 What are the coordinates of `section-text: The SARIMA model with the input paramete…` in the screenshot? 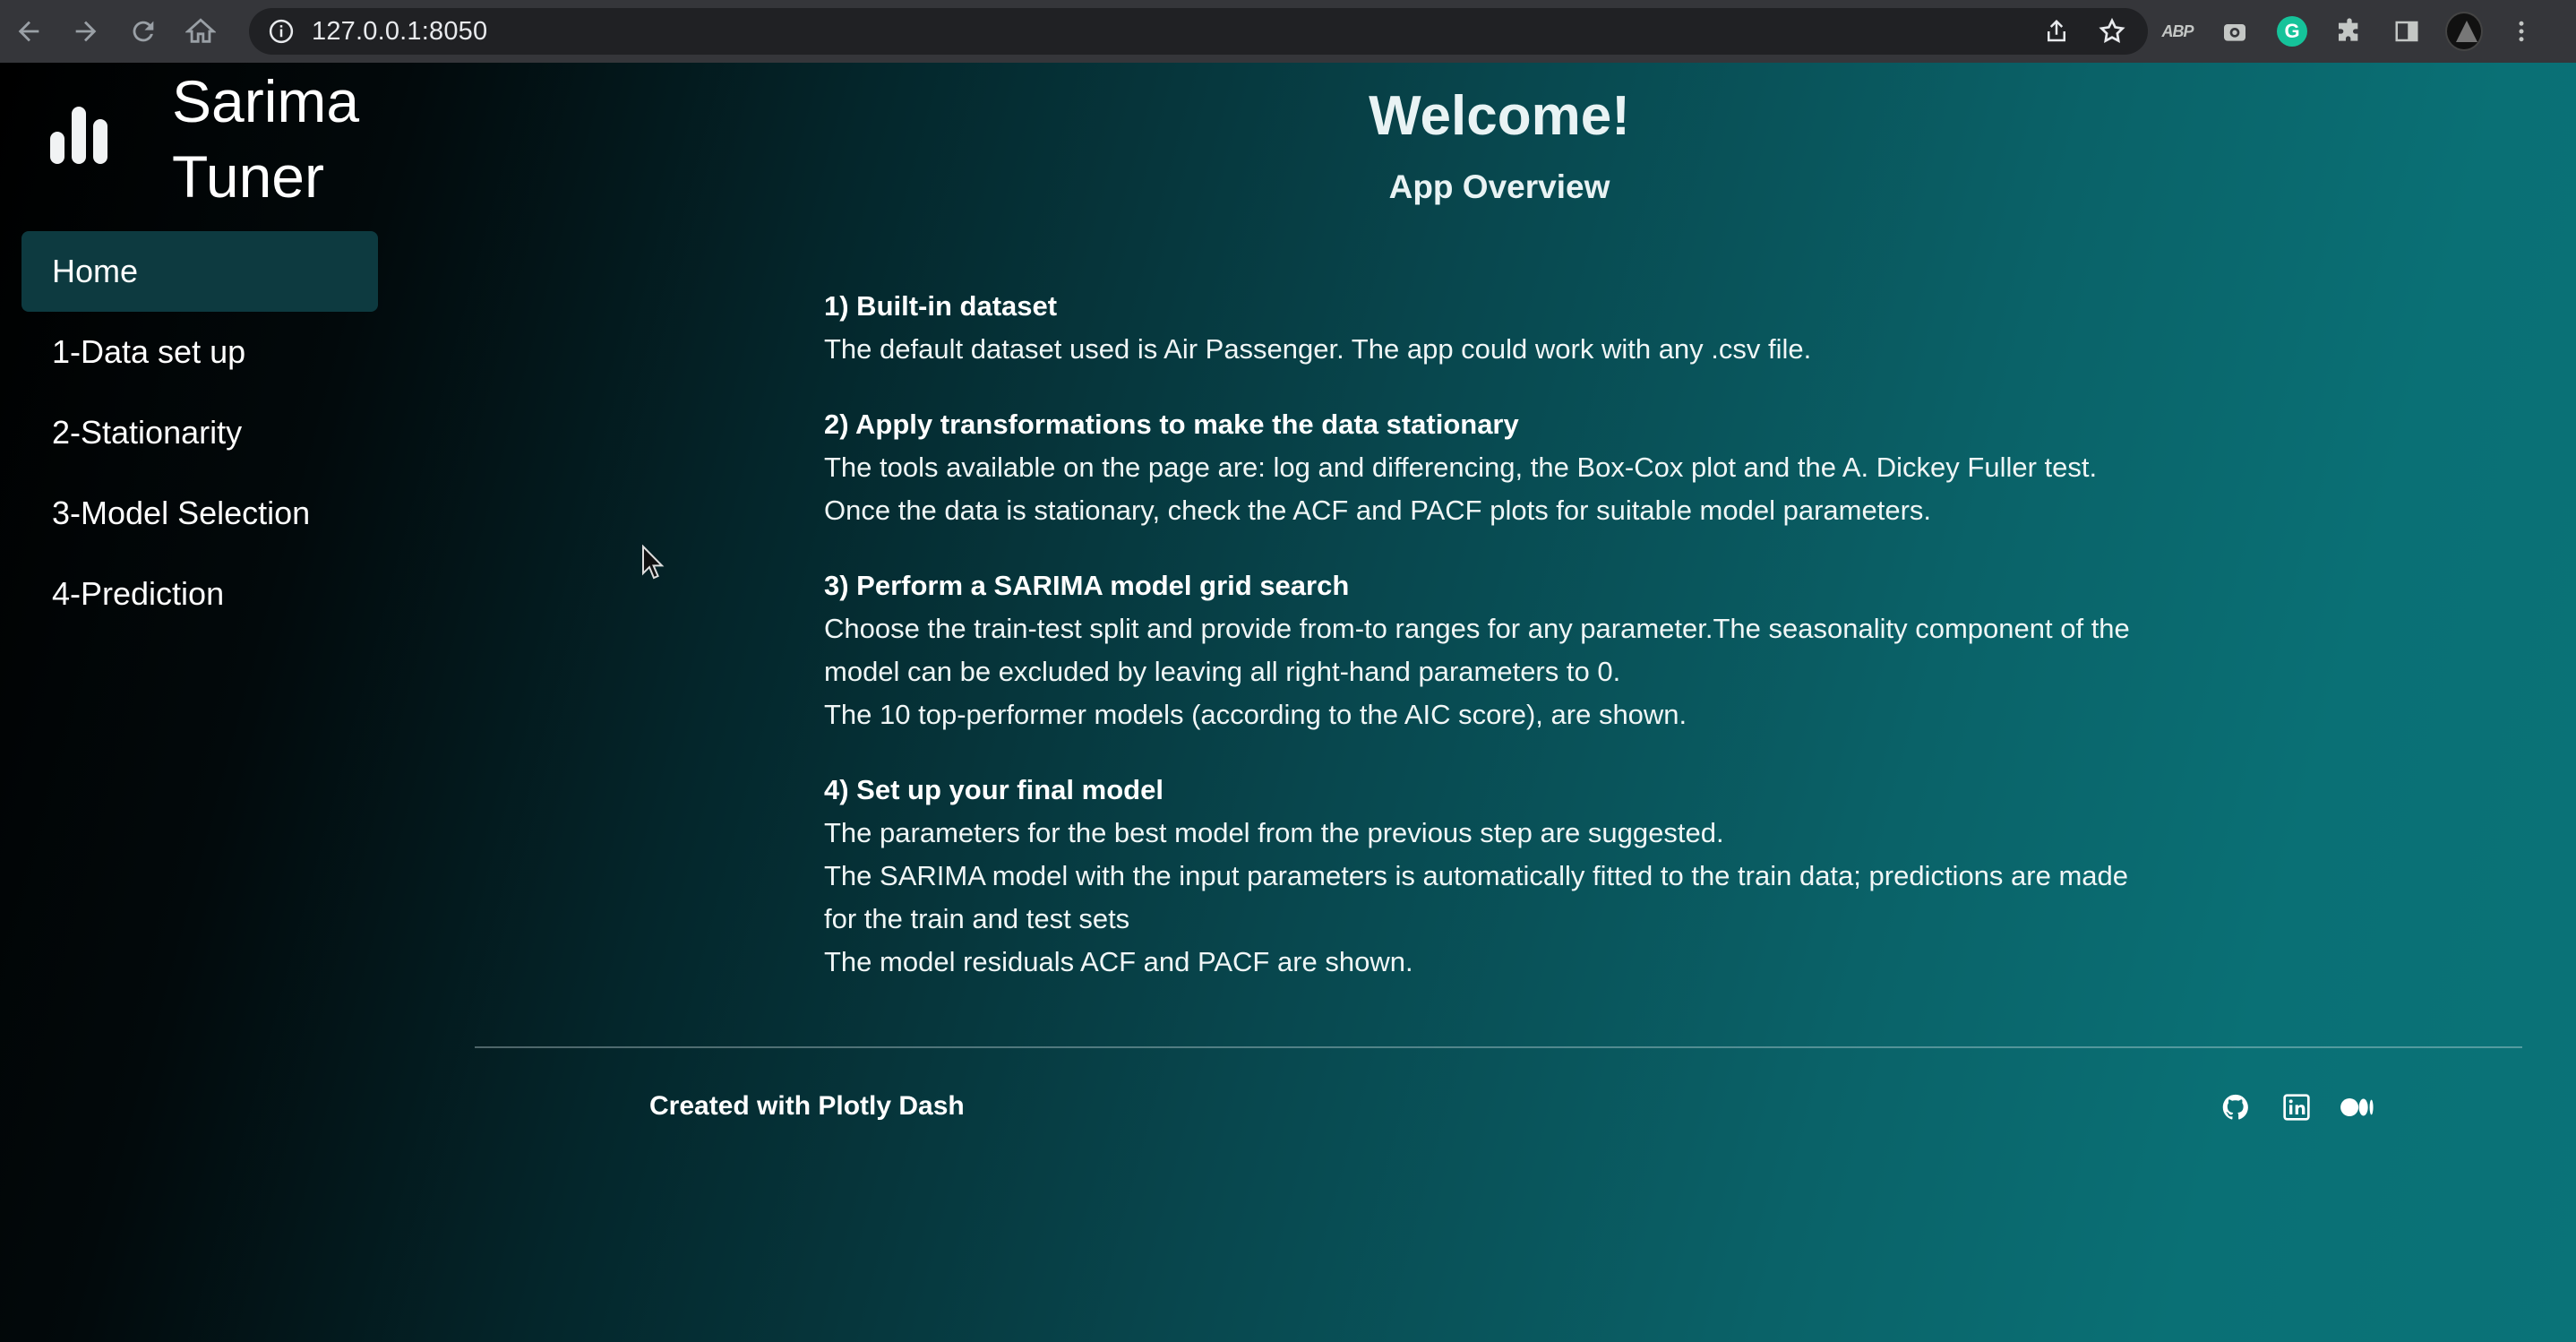 It's located at (1476, 875).